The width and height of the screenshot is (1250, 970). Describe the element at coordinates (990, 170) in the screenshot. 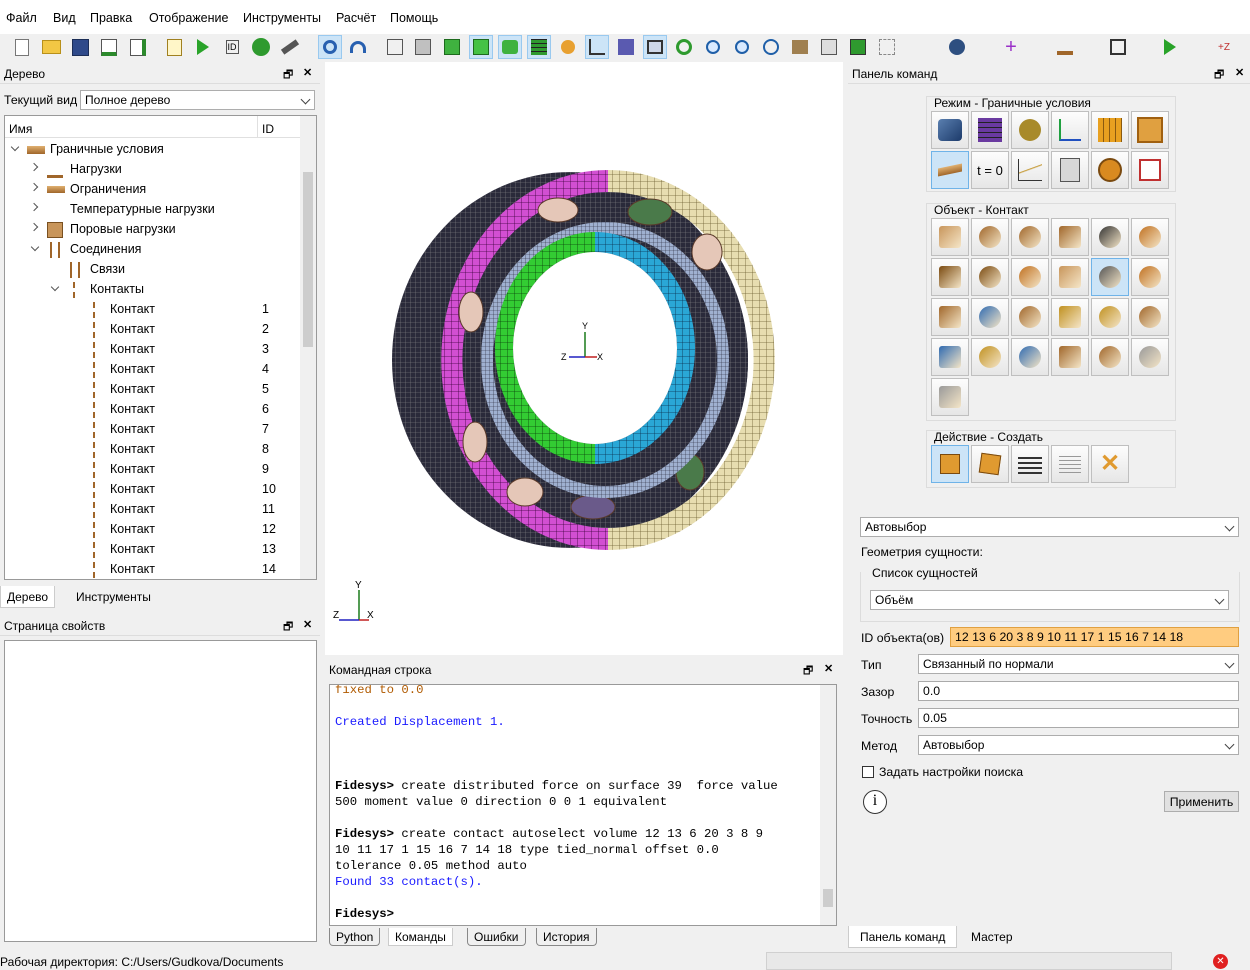

I see `initial-conditions-mode-icon: t = 0` at that location.